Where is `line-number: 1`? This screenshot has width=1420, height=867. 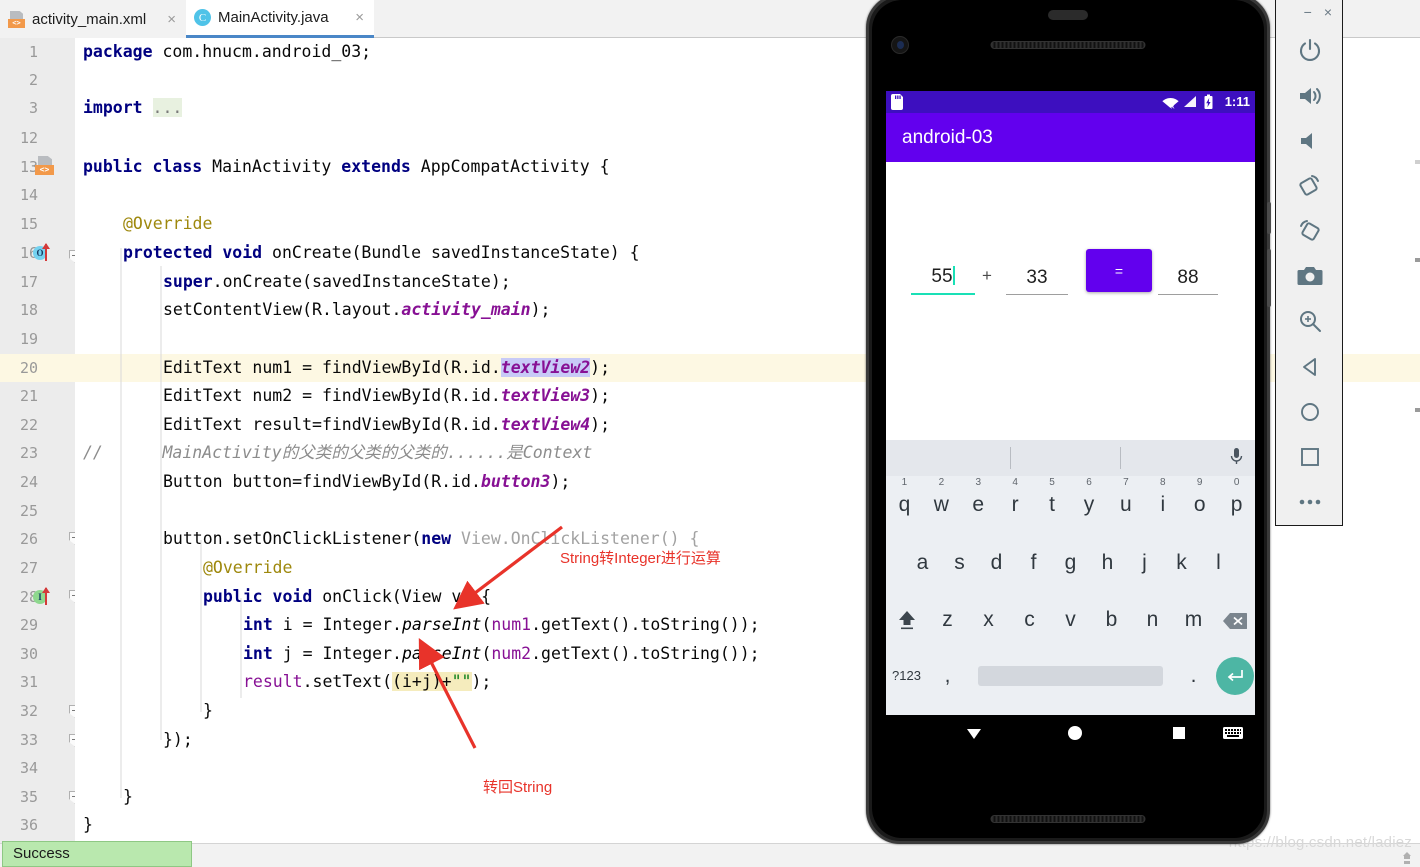 line-number: 1 is located at coordinates (33, 52).